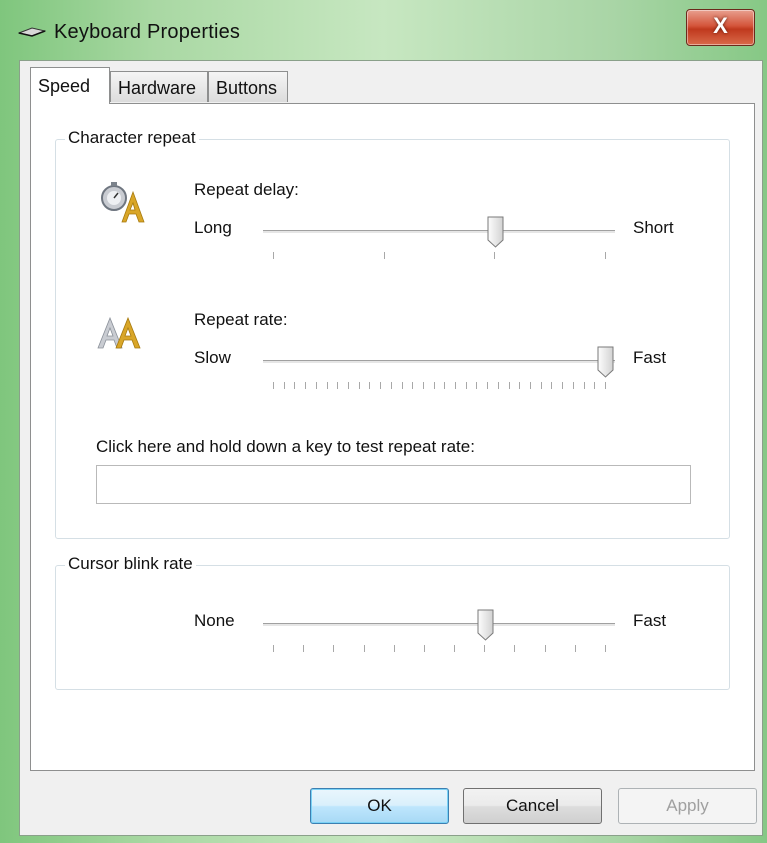 Image resolution: width=767 pixels, height=843 pixels. I want to click on character-repeat-group-label: Character repeat, so click(132, 138).